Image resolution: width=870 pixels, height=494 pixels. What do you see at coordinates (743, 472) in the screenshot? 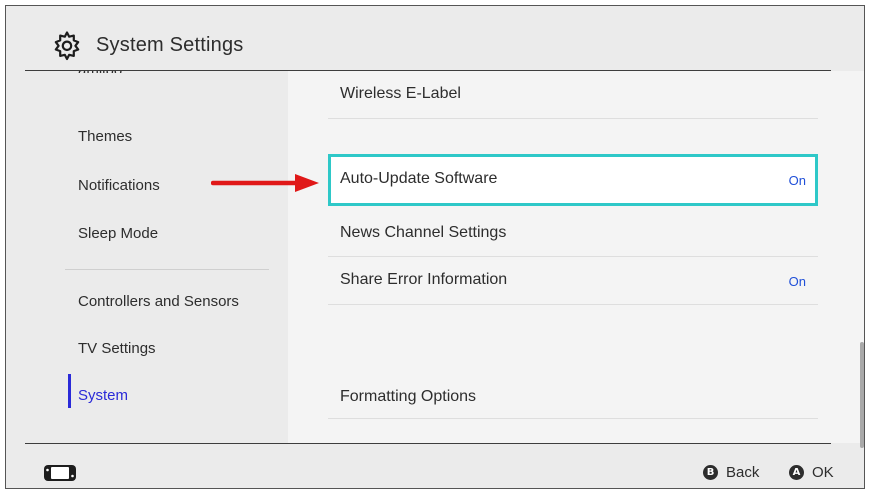
I see `back-label: Back` at bounding box center [743, 472].